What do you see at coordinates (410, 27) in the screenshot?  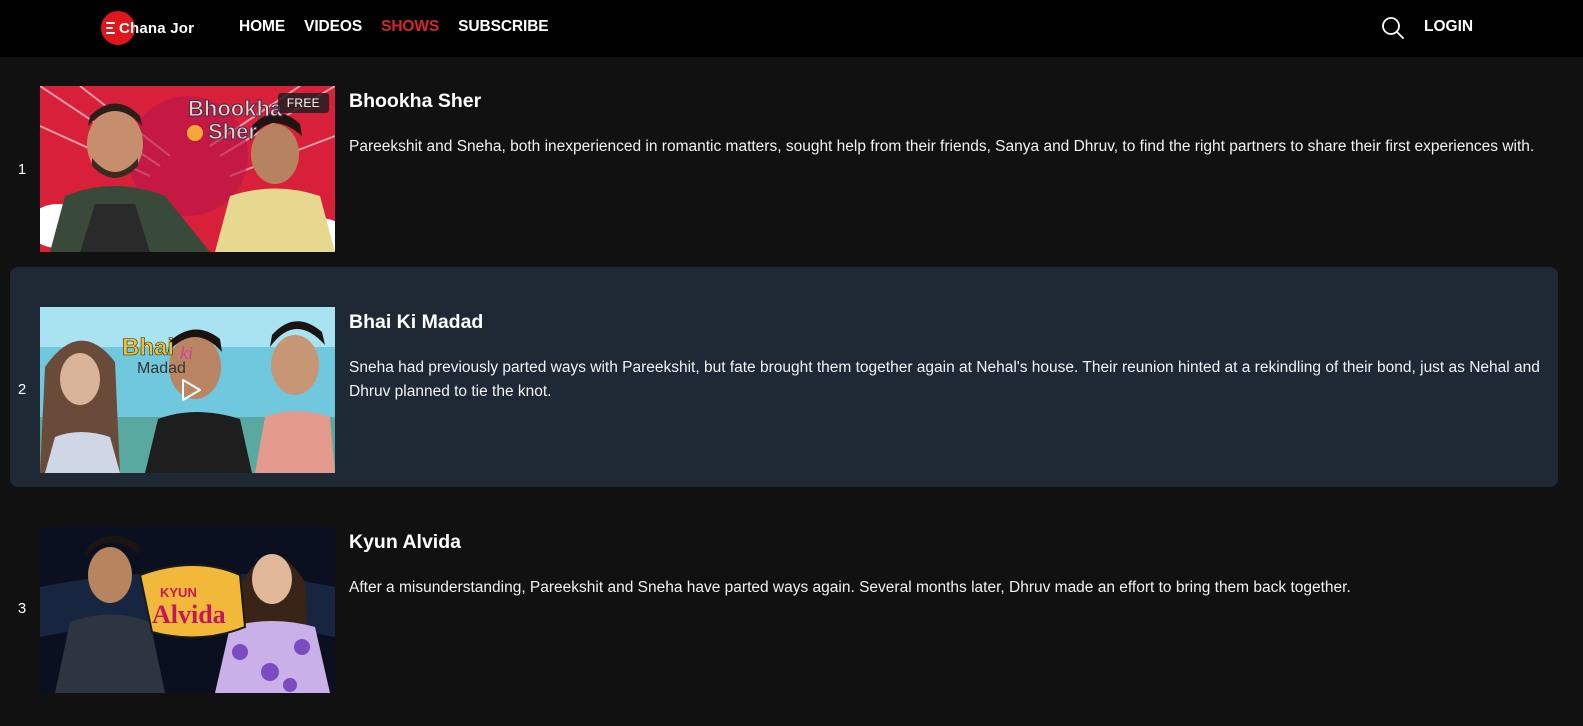 I see `nav-shows: SHOWS` at bounding box center [410, 27].